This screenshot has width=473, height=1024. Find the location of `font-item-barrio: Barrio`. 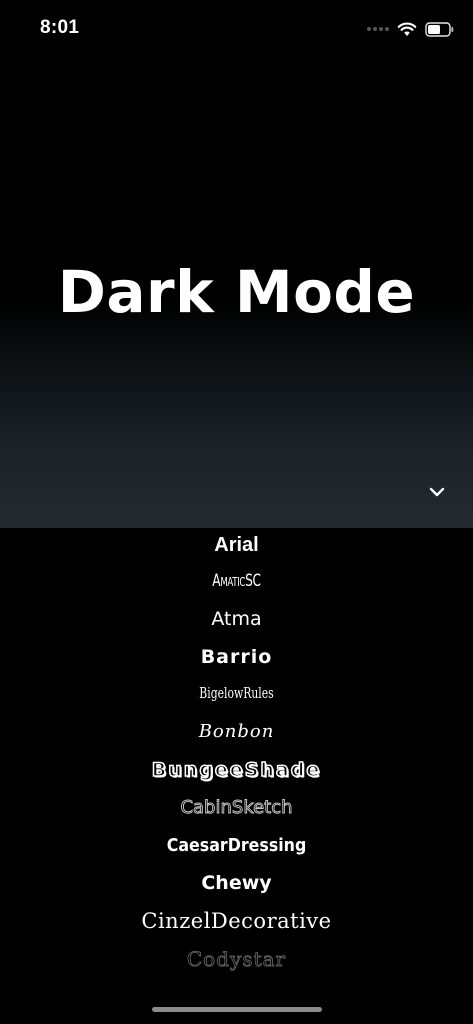

font-item-barrio: Barrio is located at coordinates (236, 657).